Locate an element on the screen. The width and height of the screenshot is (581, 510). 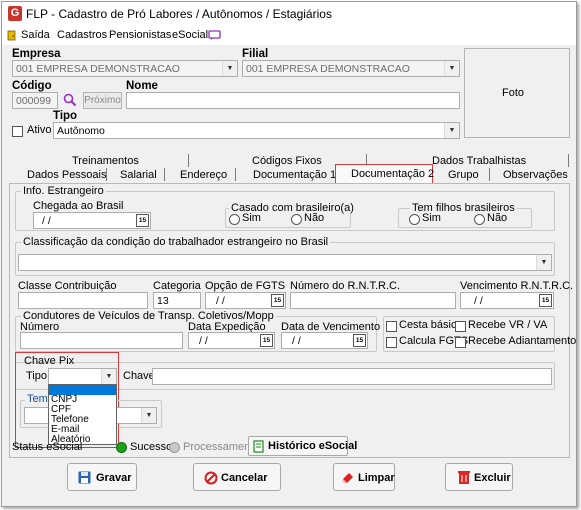
excluir-button: Excluir is located at coordinates (479, 477).